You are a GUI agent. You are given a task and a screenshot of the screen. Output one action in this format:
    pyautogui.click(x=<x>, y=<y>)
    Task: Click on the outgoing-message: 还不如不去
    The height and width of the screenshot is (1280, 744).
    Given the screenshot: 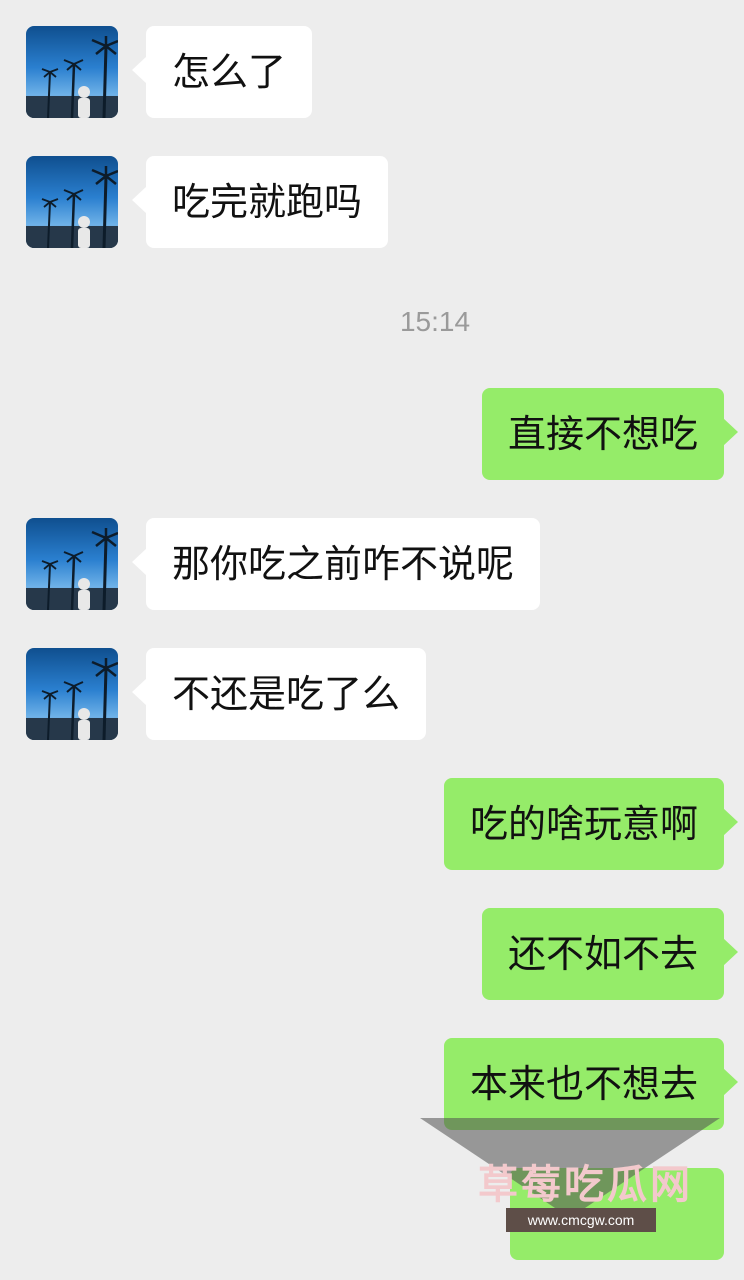 What is the action you would take?
    pyautogui.click(x=610, y=954)
    